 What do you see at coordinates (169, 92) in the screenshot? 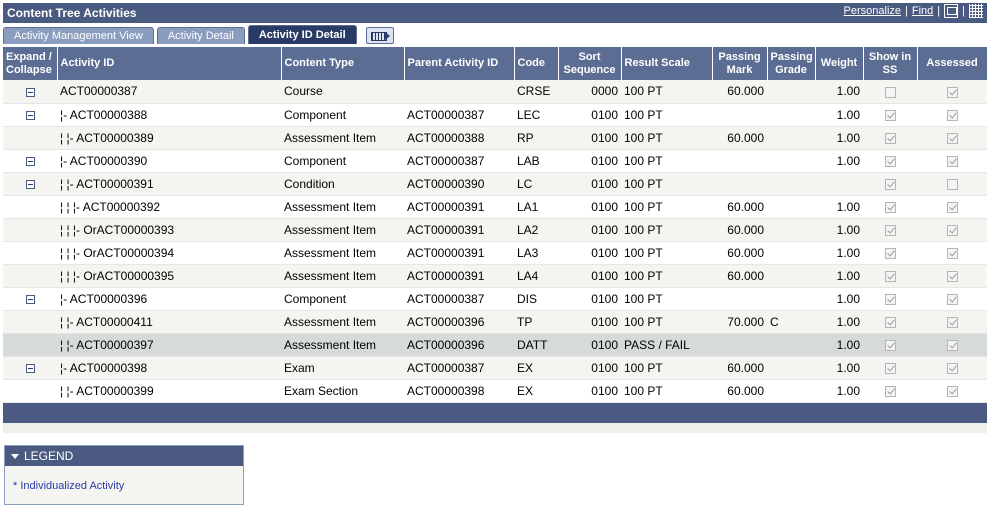
I see `activity-id-cell: ACT00000387` at bounding box center [169, 92].